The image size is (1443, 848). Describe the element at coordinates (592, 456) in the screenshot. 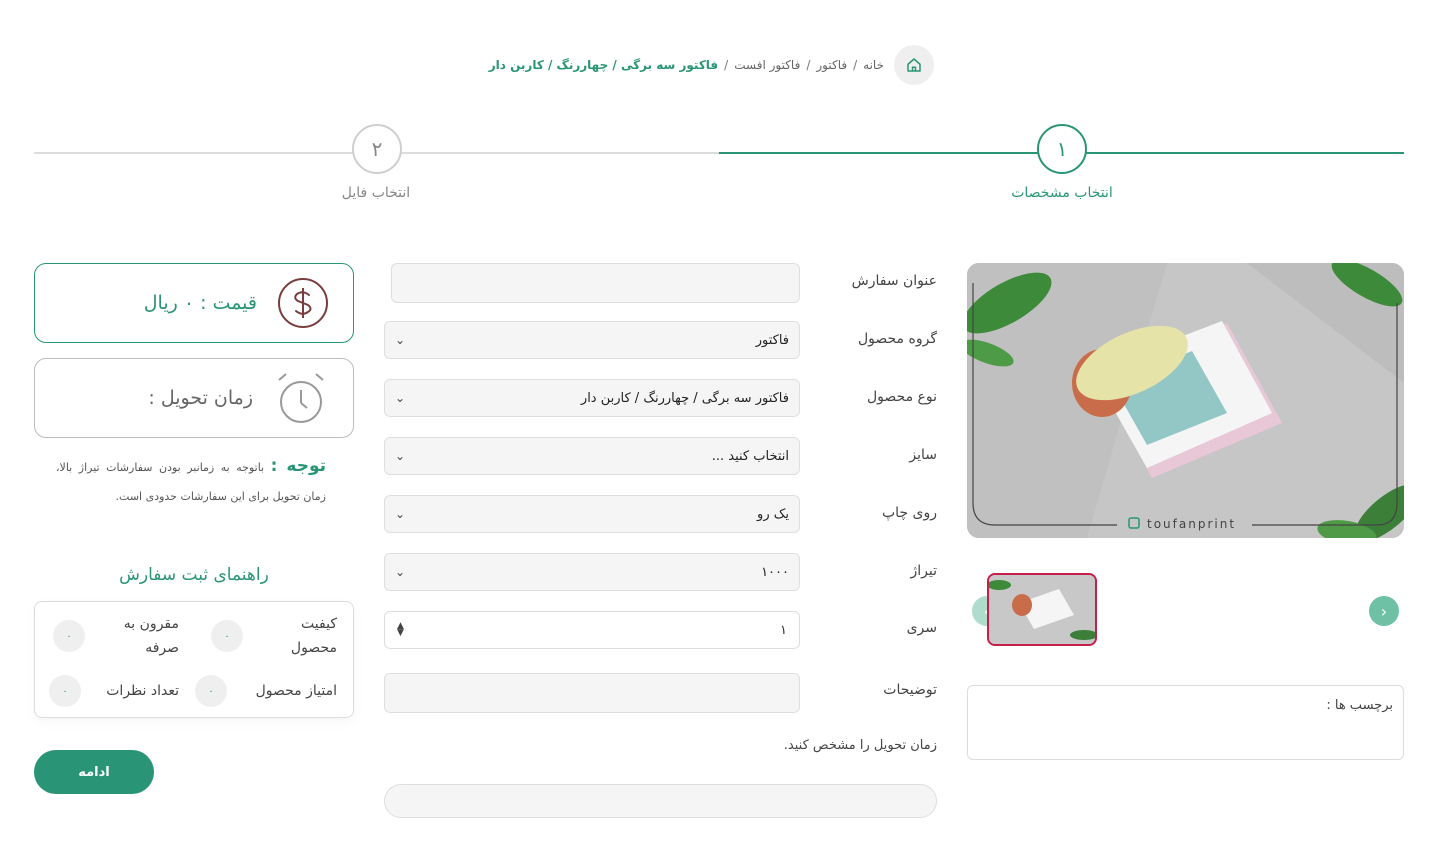

I see `size-select: انتخاب کنید ... ⌄` at that location.